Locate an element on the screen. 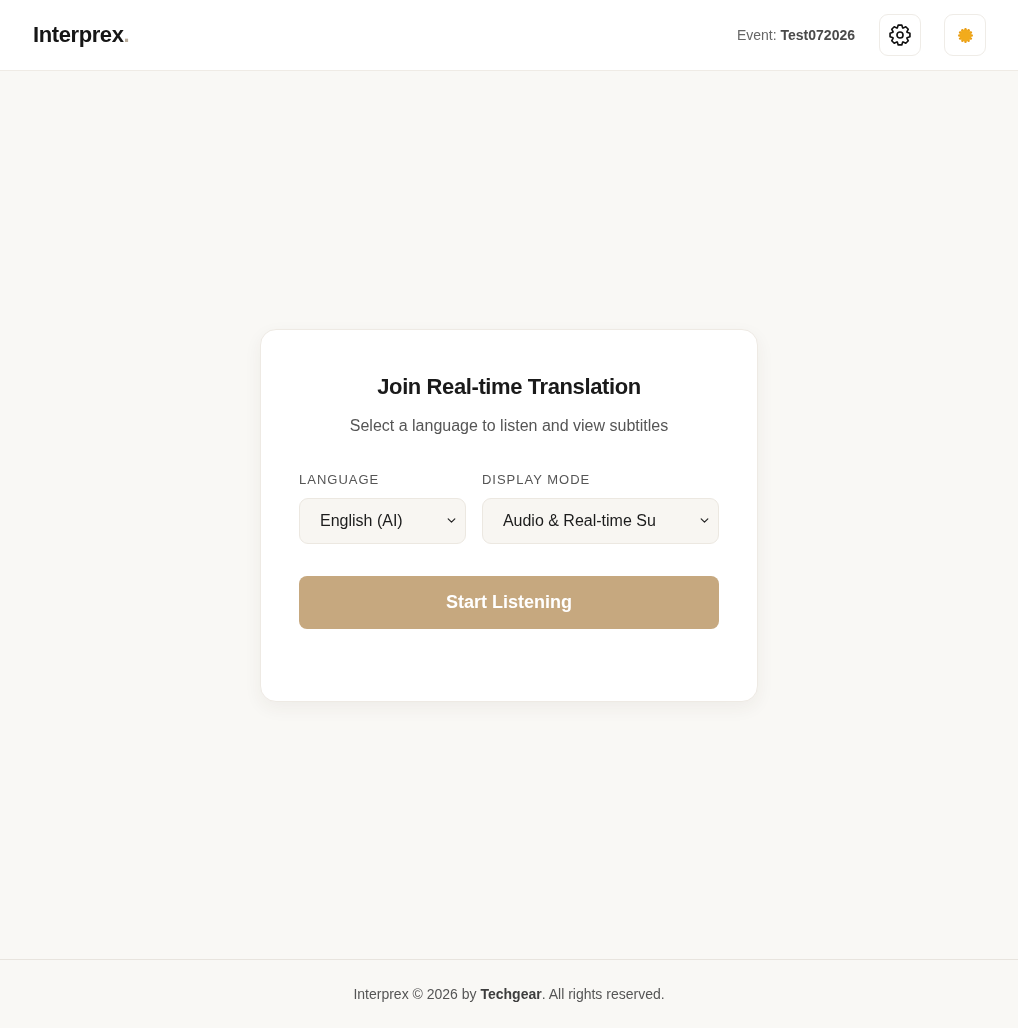  settings-button is located at coordinates (900, 35).